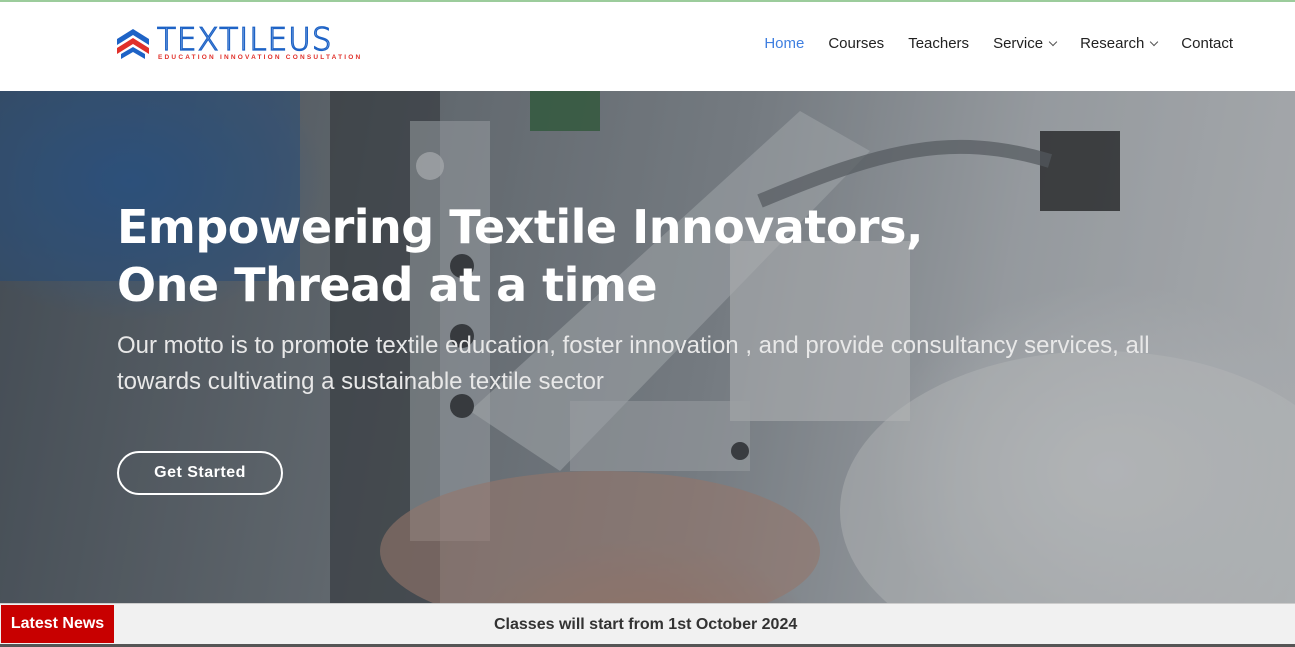 The width and height of the screenshot is (1295, 647). I want to click on nav-item-home: Home, so click(784, 43).